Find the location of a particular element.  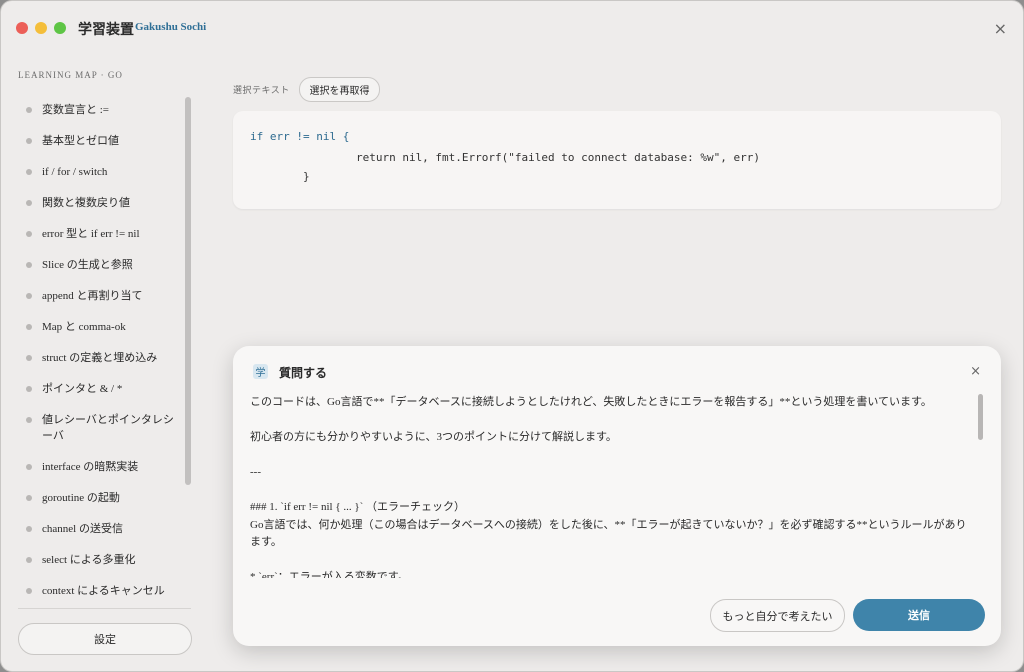

sidebar-item-label: error 型と if err != nil is located at coordinates (91, 234).